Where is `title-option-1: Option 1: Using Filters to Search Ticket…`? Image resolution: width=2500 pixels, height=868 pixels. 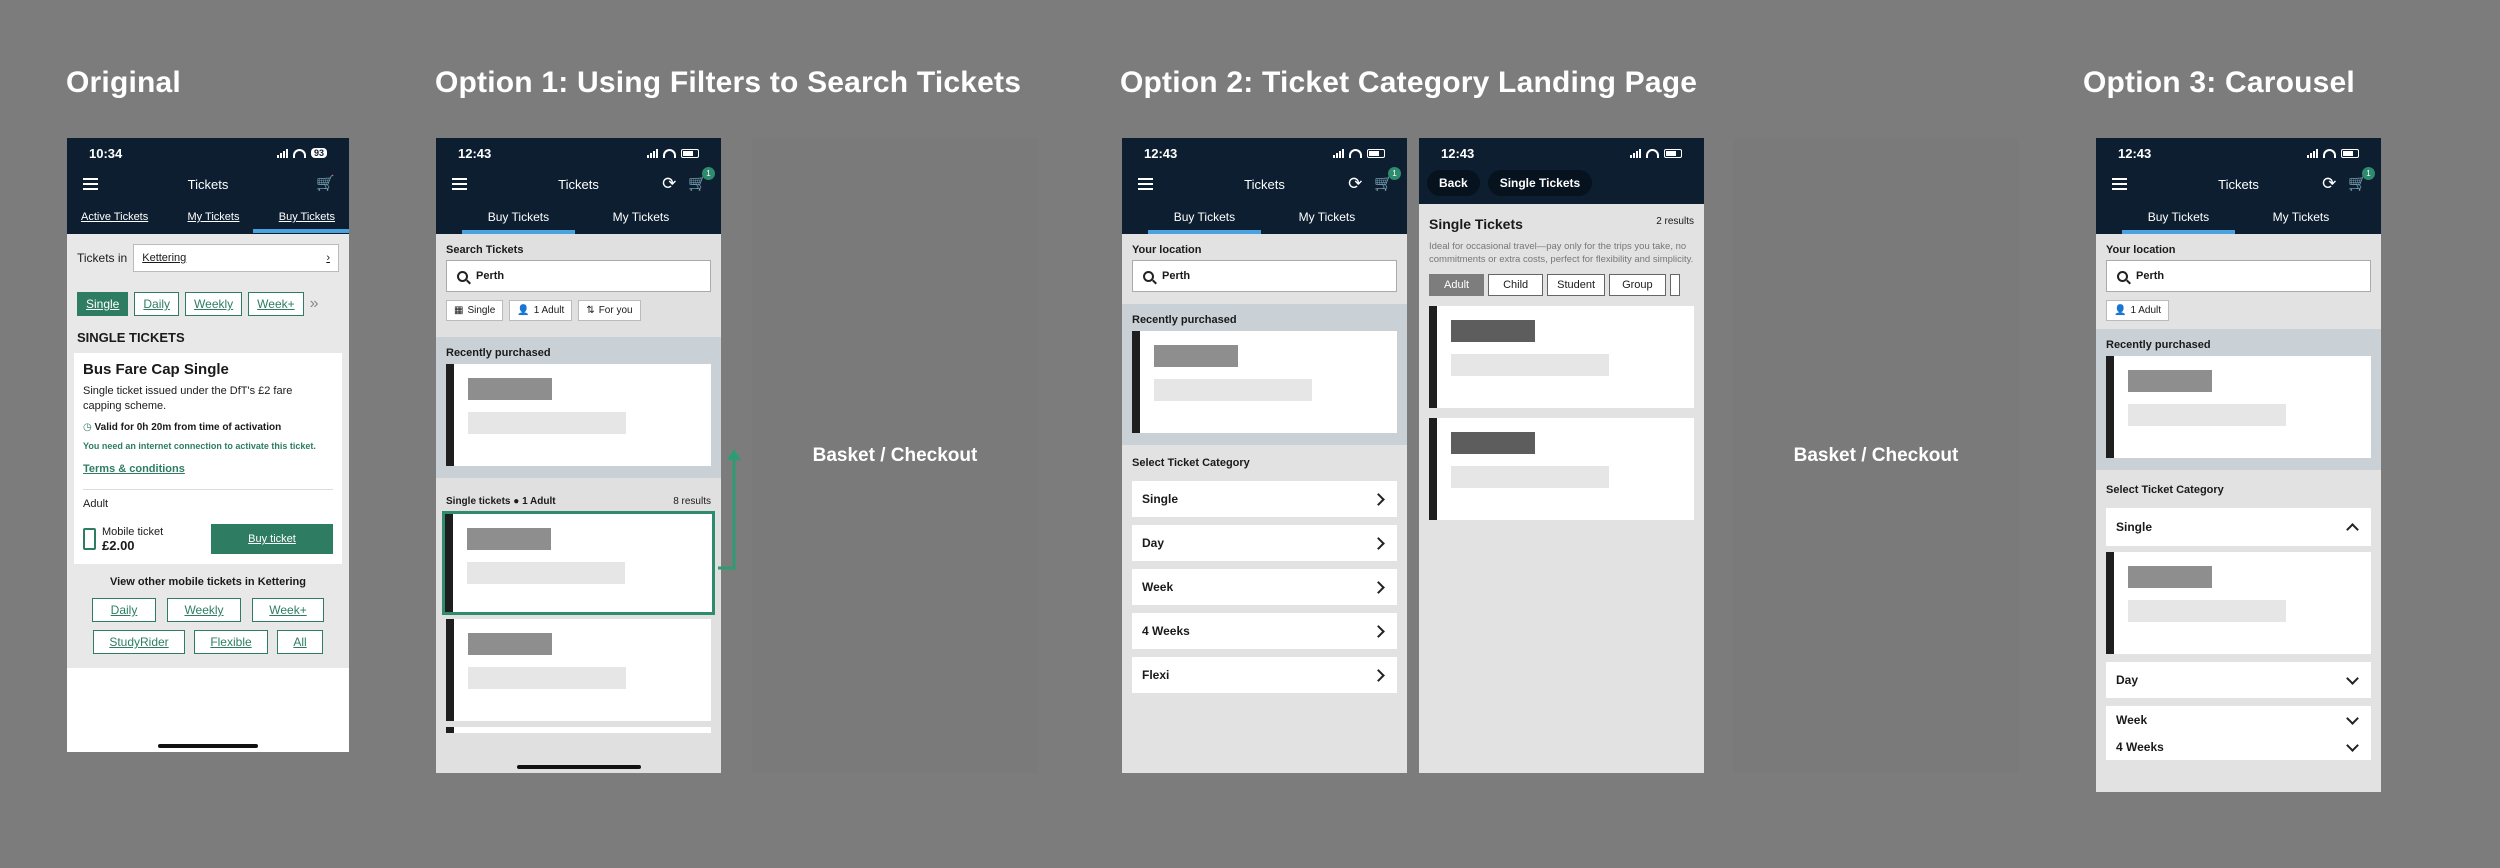
title-option-1: Option 1: Using Filters to Search Ticket… is located at coordinates (728, 82).